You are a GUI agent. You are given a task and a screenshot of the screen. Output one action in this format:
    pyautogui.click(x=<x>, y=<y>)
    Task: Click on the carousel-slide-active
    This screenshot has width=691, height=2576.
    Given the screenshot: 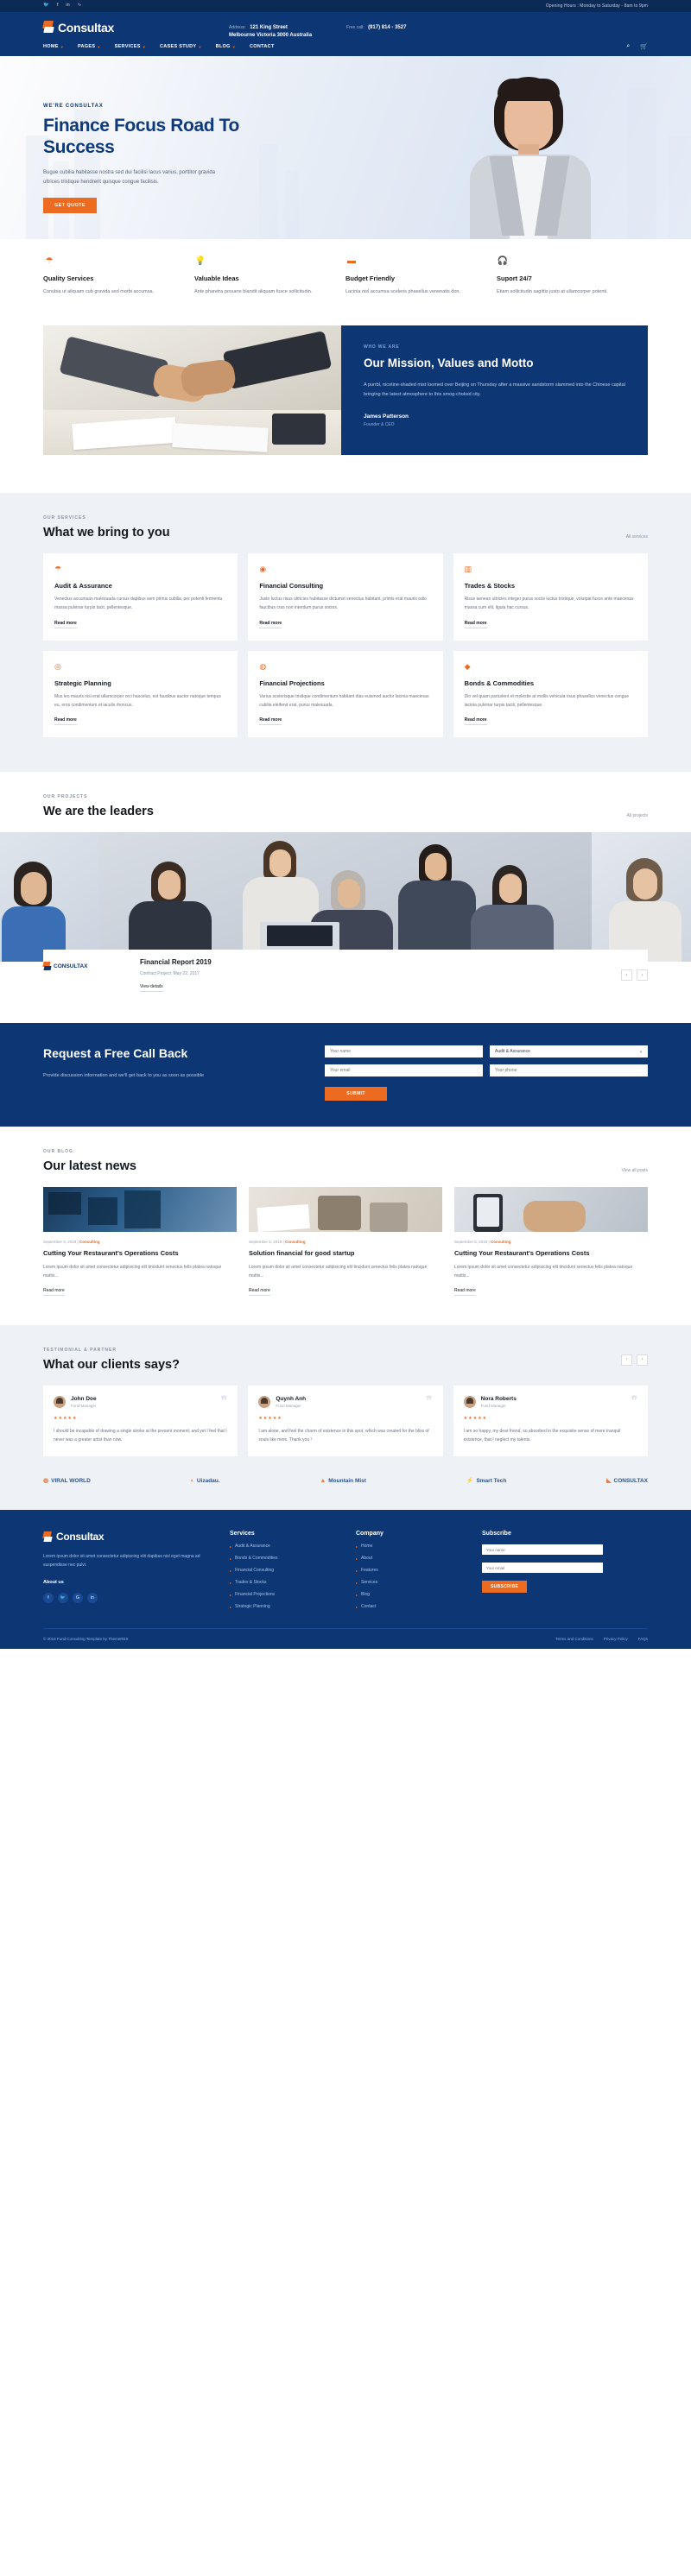 What is the action you would take?
    pyautogui.click(x=345, y=897)
    